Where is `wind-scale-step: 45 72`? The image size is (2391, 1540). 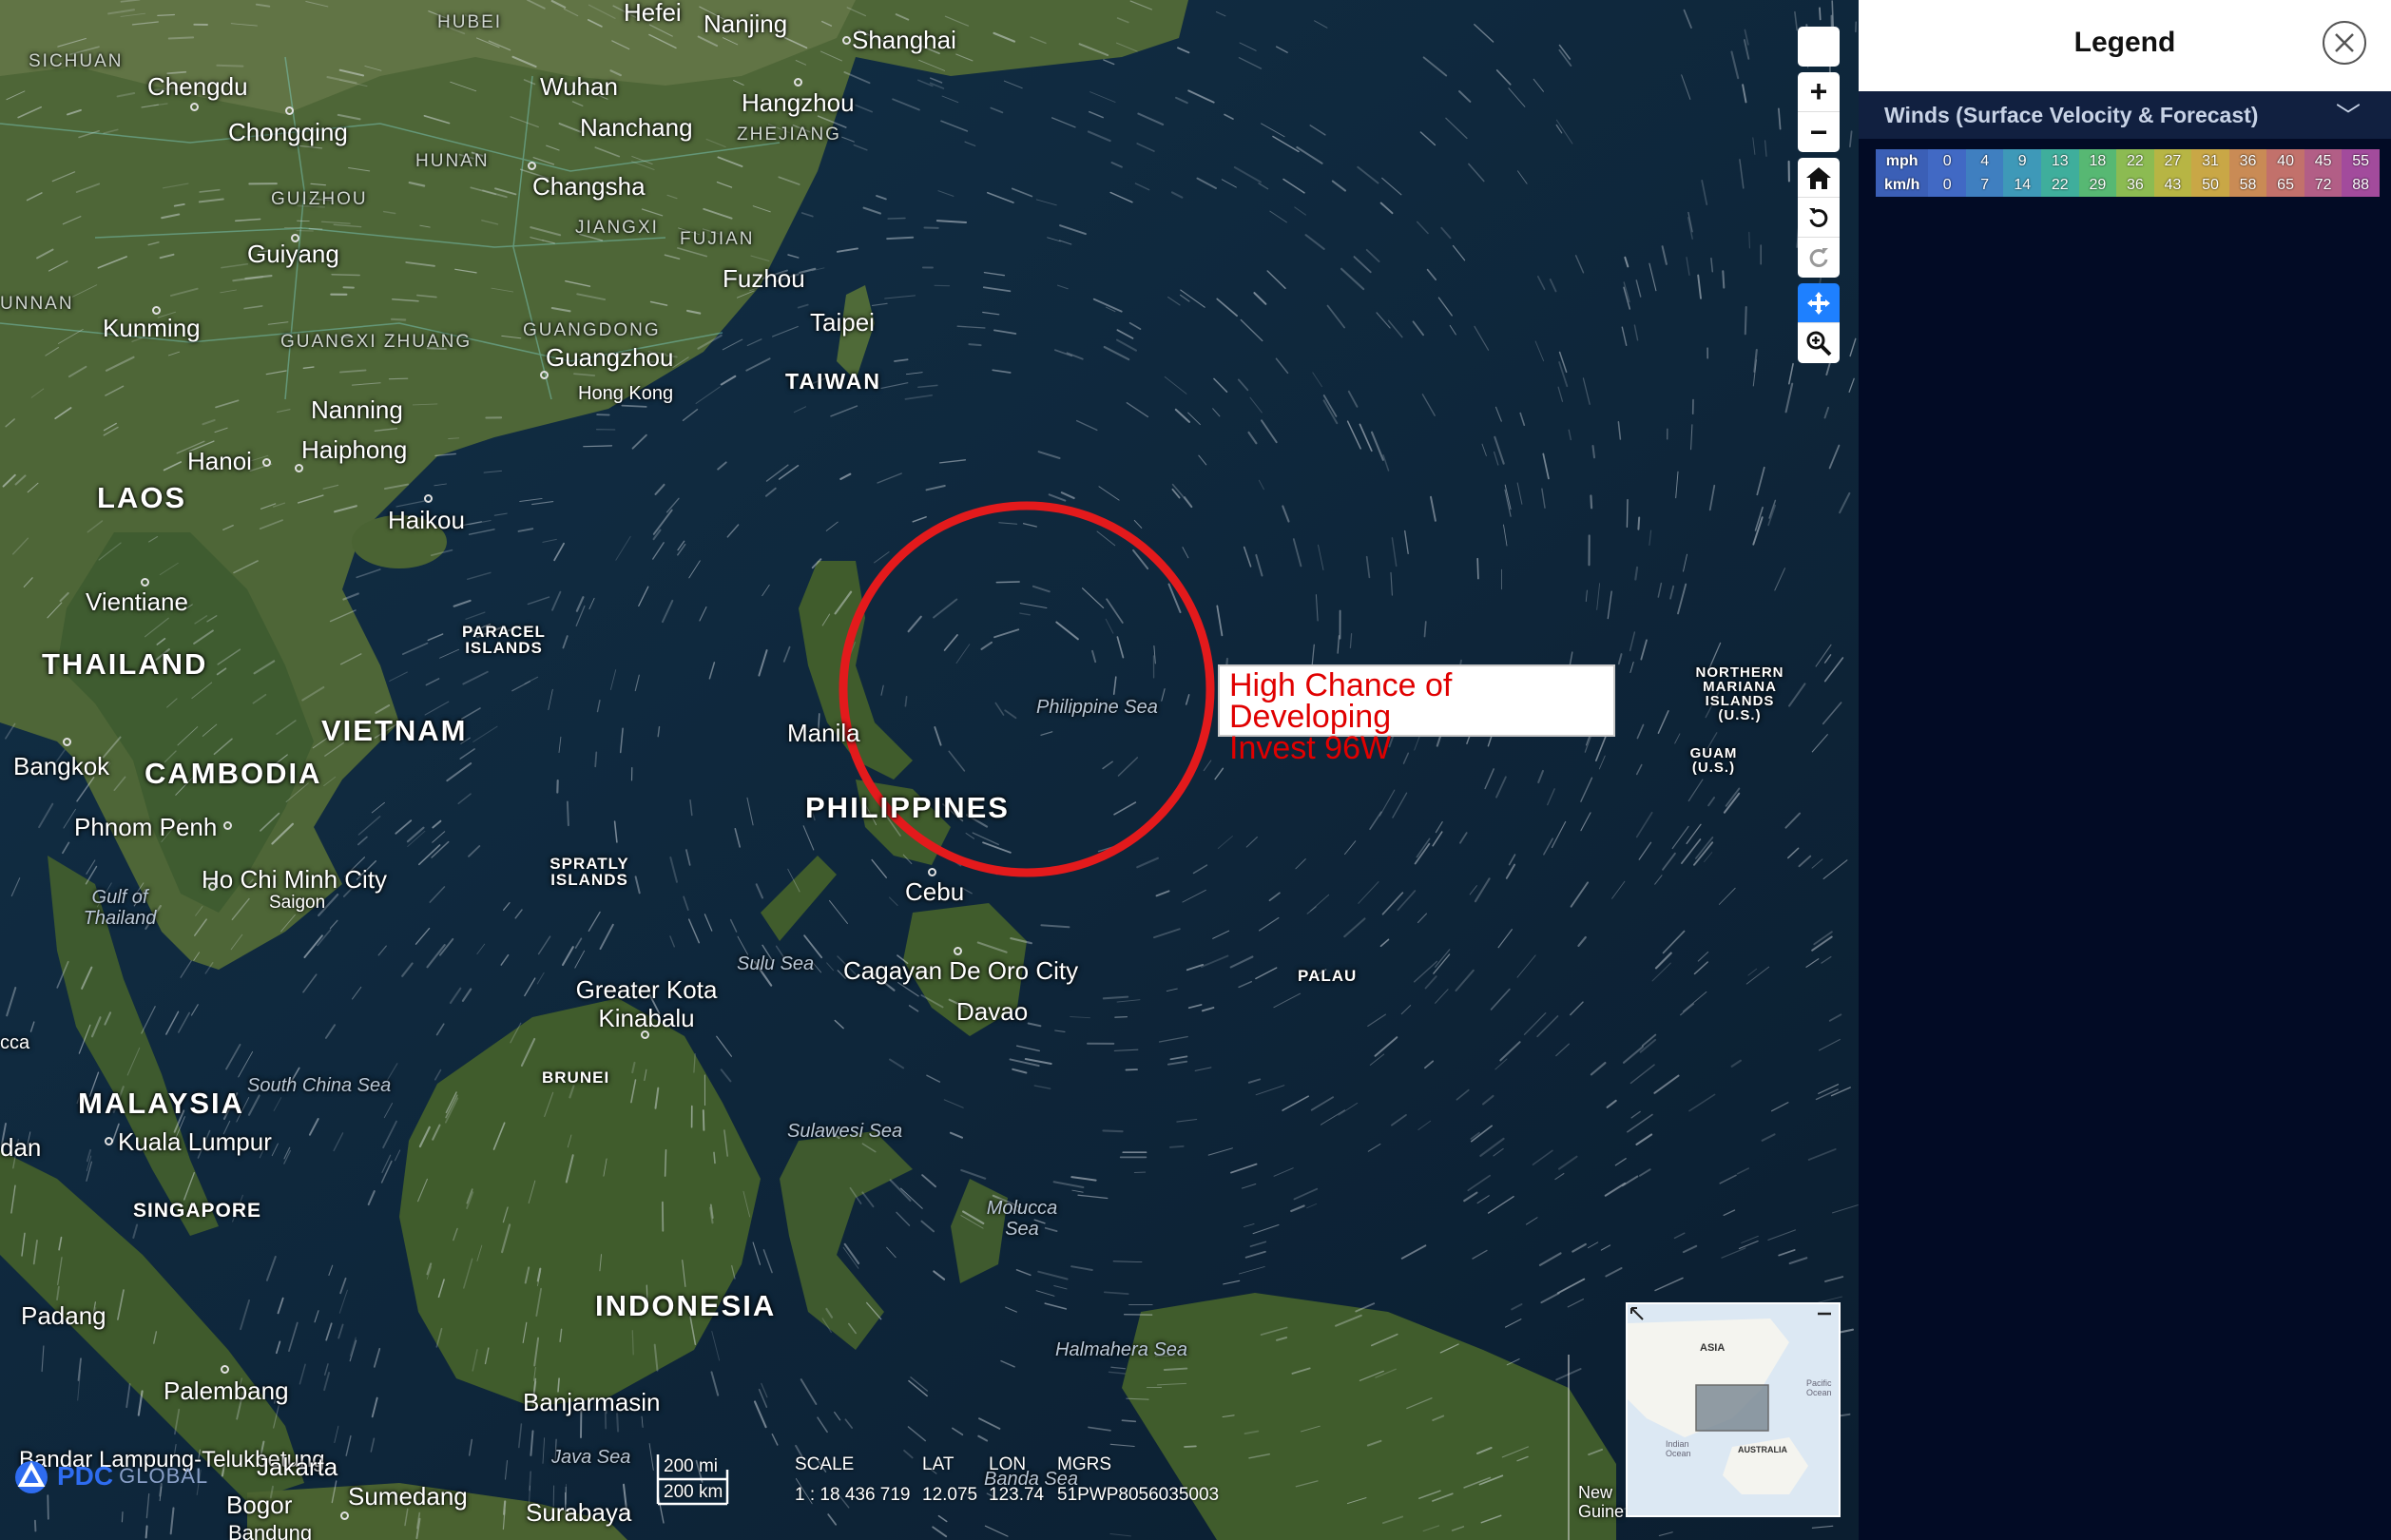 wind-scale-step: 45 72 is located at coordinates (2323, 173).